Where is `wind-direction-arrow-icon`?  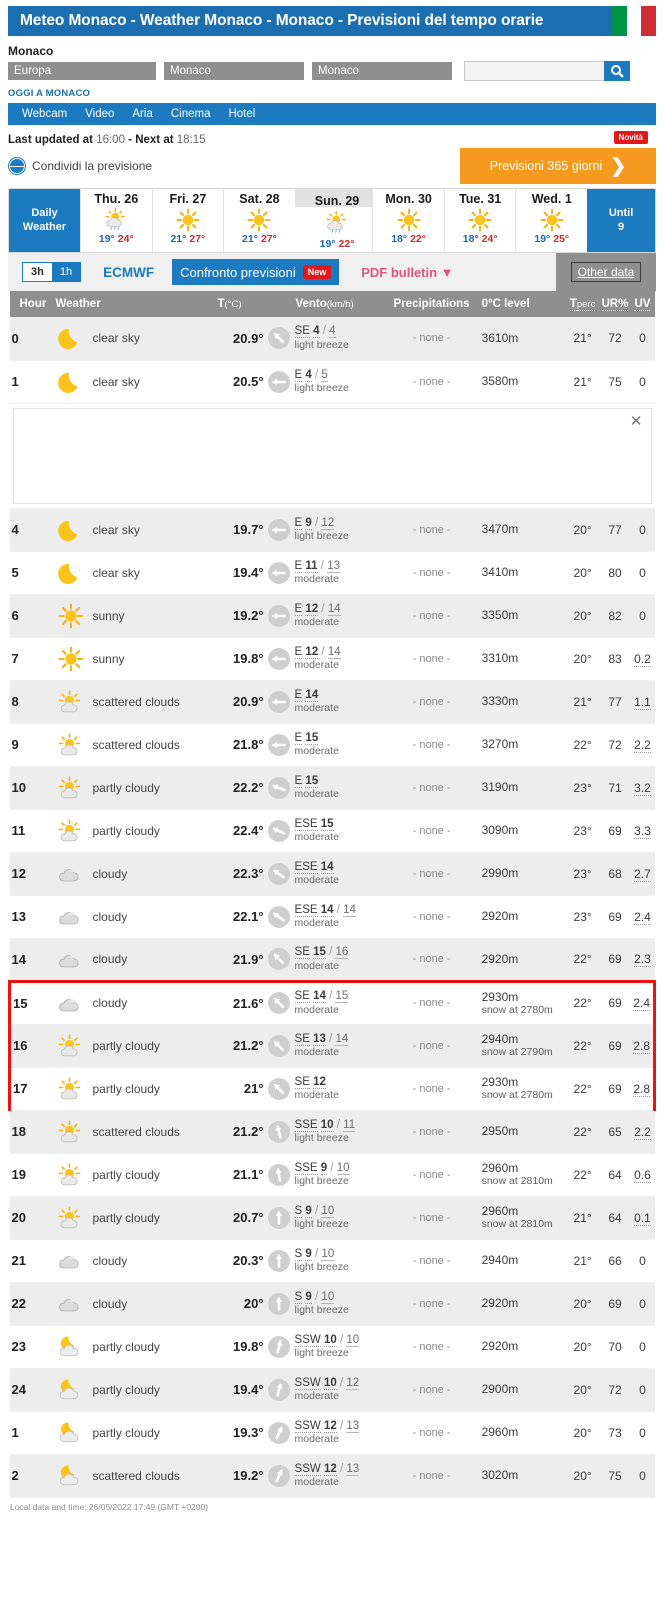 wind-direction-arrow-icon is located at coordinates (278, 1174).